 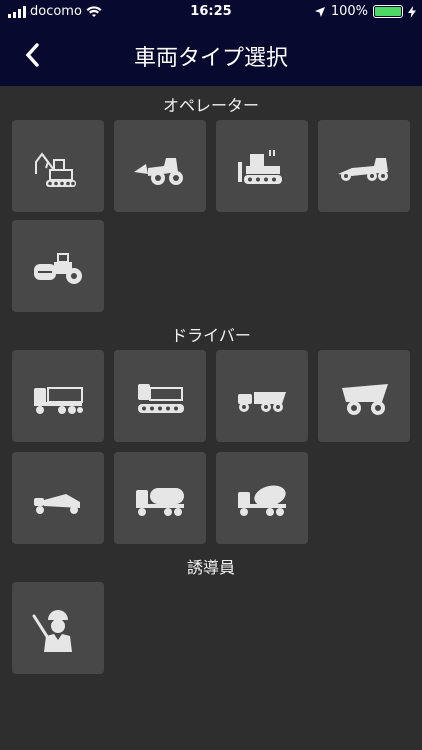 I want to click on motor-grader-icon, so click(x=363, y=169).